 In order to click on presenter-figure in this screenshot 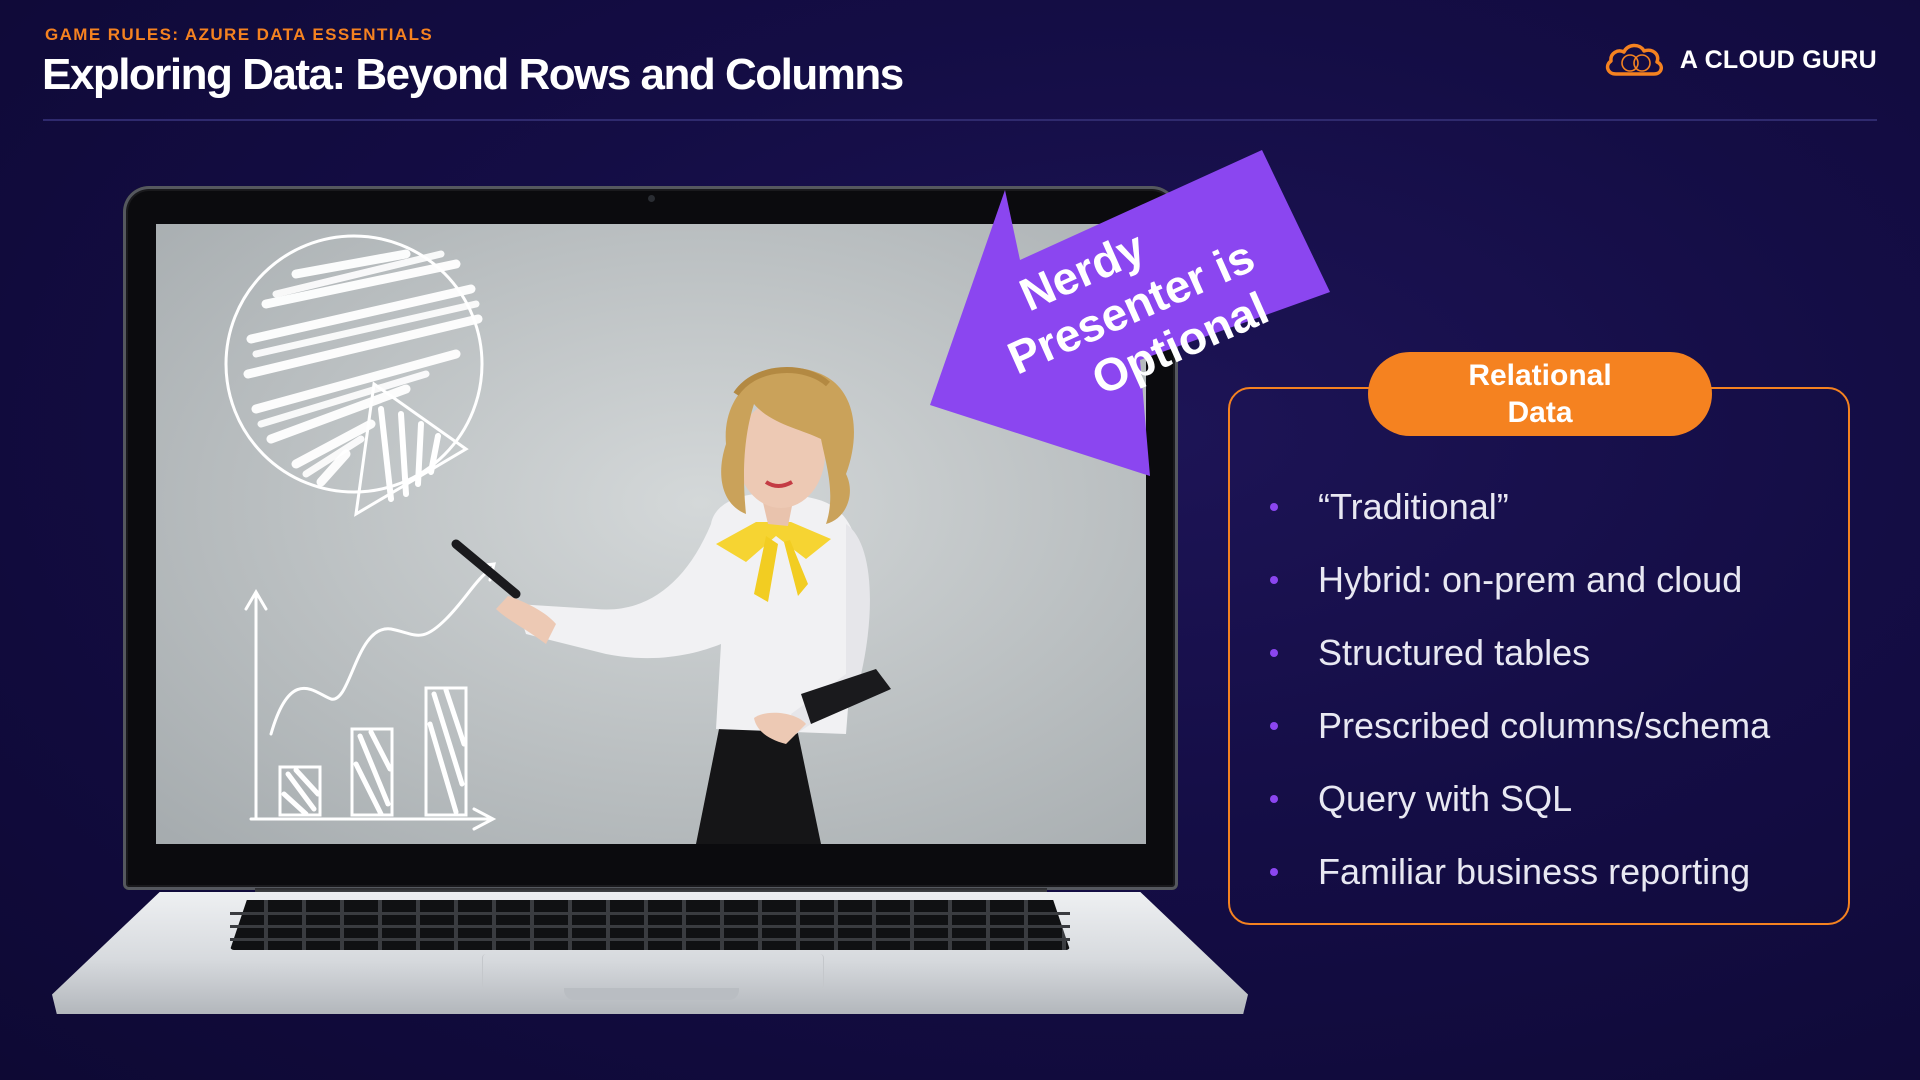, I will do `click(671, 605)`.